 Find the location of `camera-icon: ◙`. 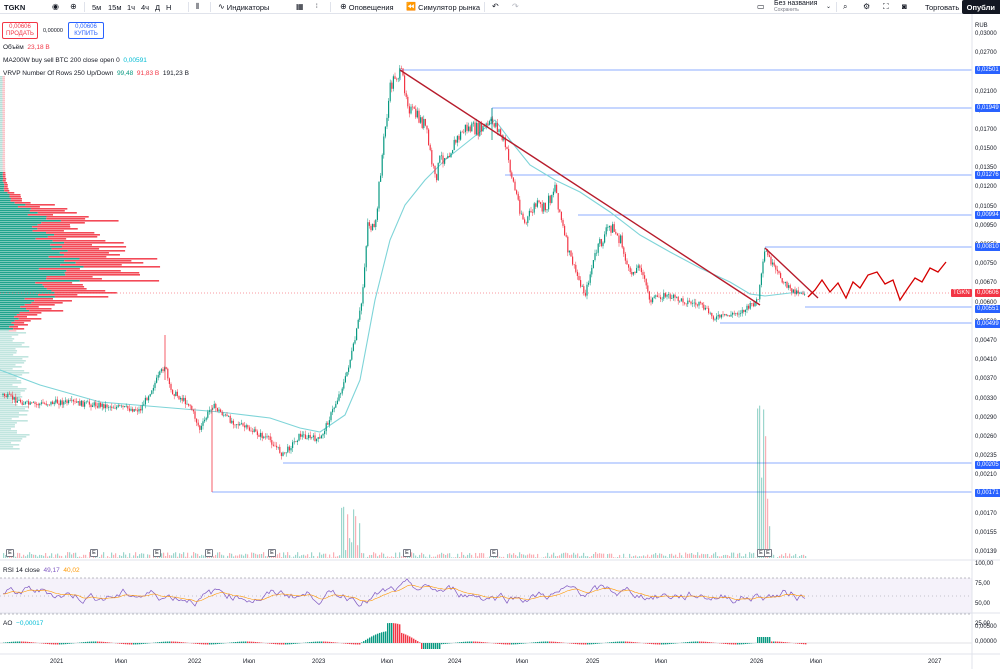

camera-icon: ◙ is located at coordinates (904, 7).